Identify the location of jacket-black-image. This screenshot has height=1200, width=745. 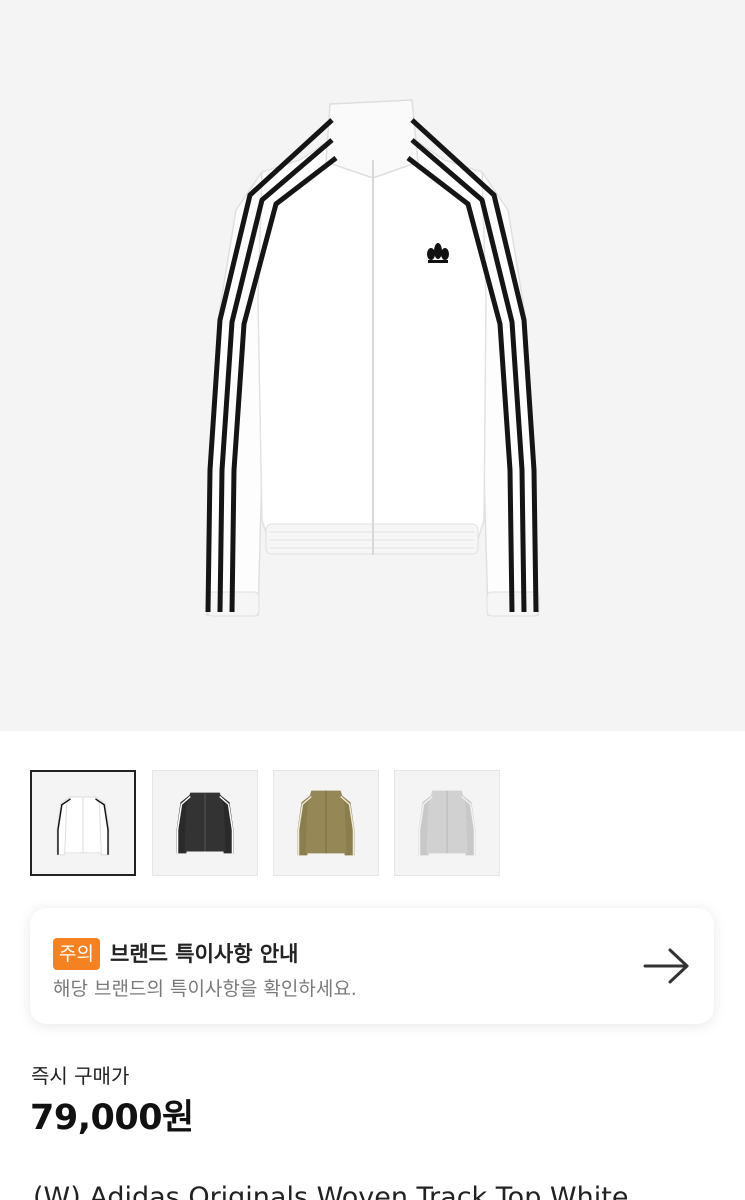
(205, 823).